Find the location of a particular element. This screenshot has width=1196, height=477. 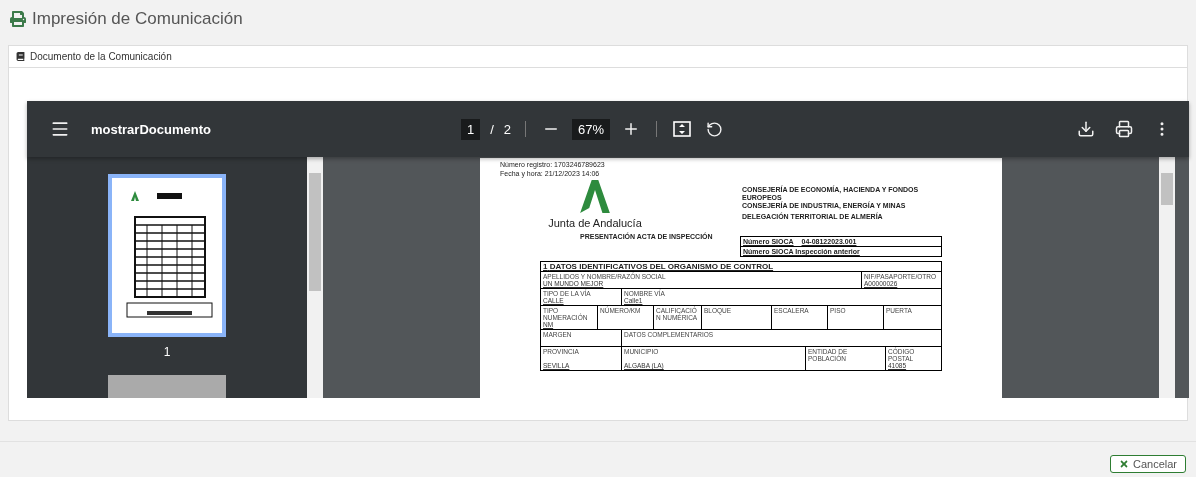

fit-page-icon is located at coordinates (682, 129).